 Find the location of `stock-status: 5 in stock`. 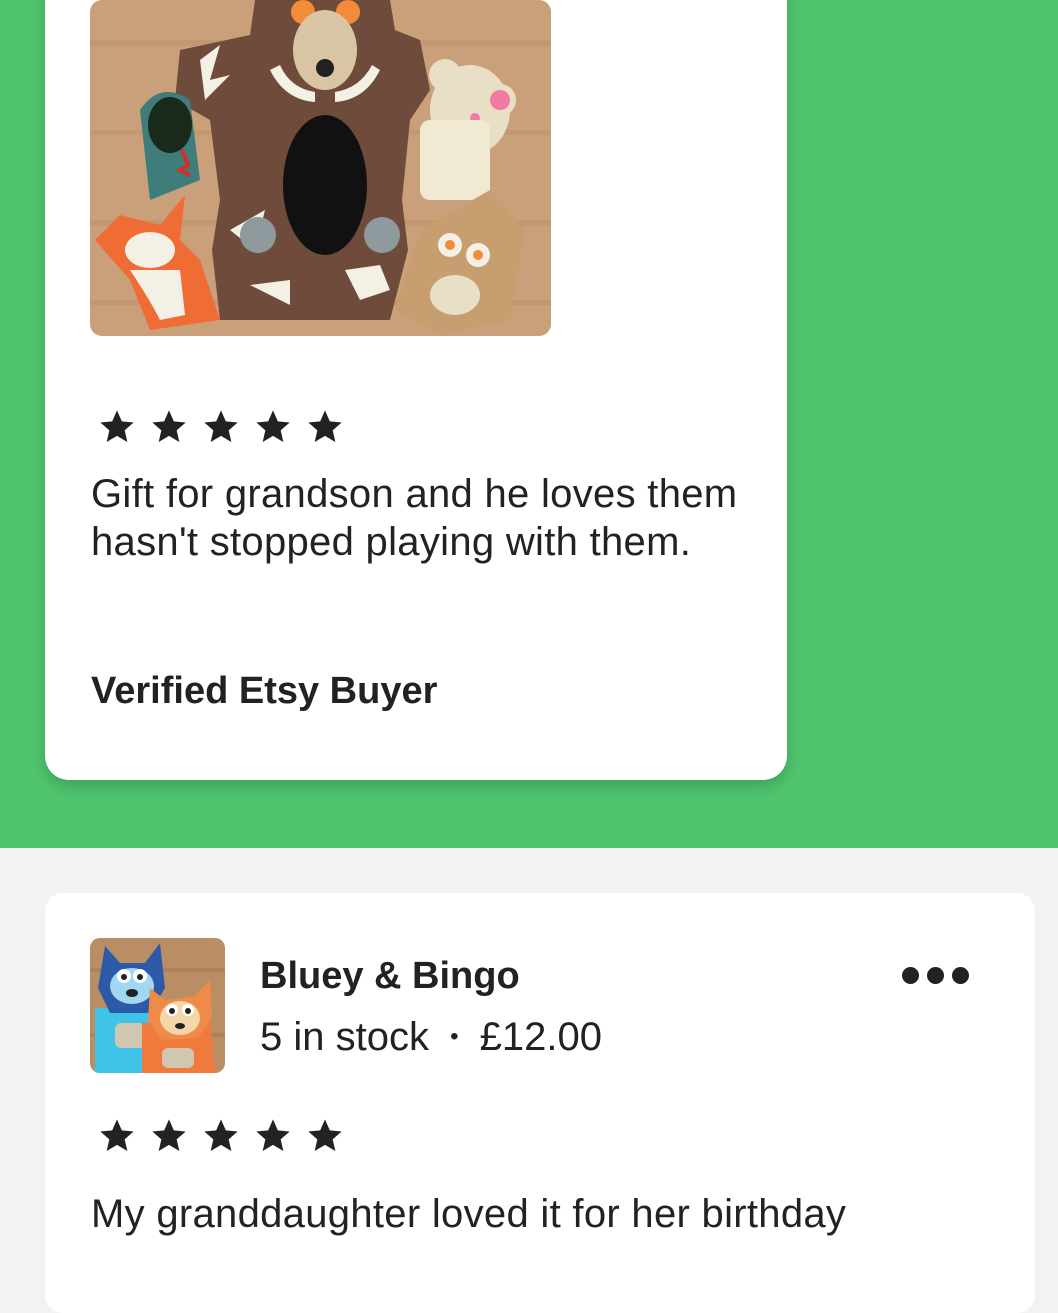

stock-status: 5 in stock is located at coordinates (344, 1037).